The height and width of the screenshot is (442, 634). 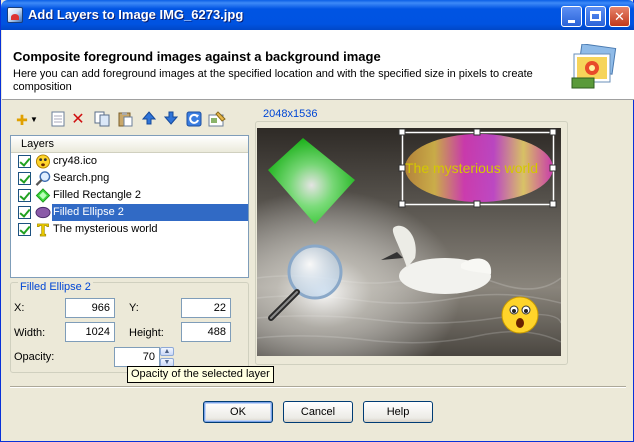 What do you see at coordinates (571, 16) in the screenshot?
I see `minimize-button` at bounding box center [571, 16].